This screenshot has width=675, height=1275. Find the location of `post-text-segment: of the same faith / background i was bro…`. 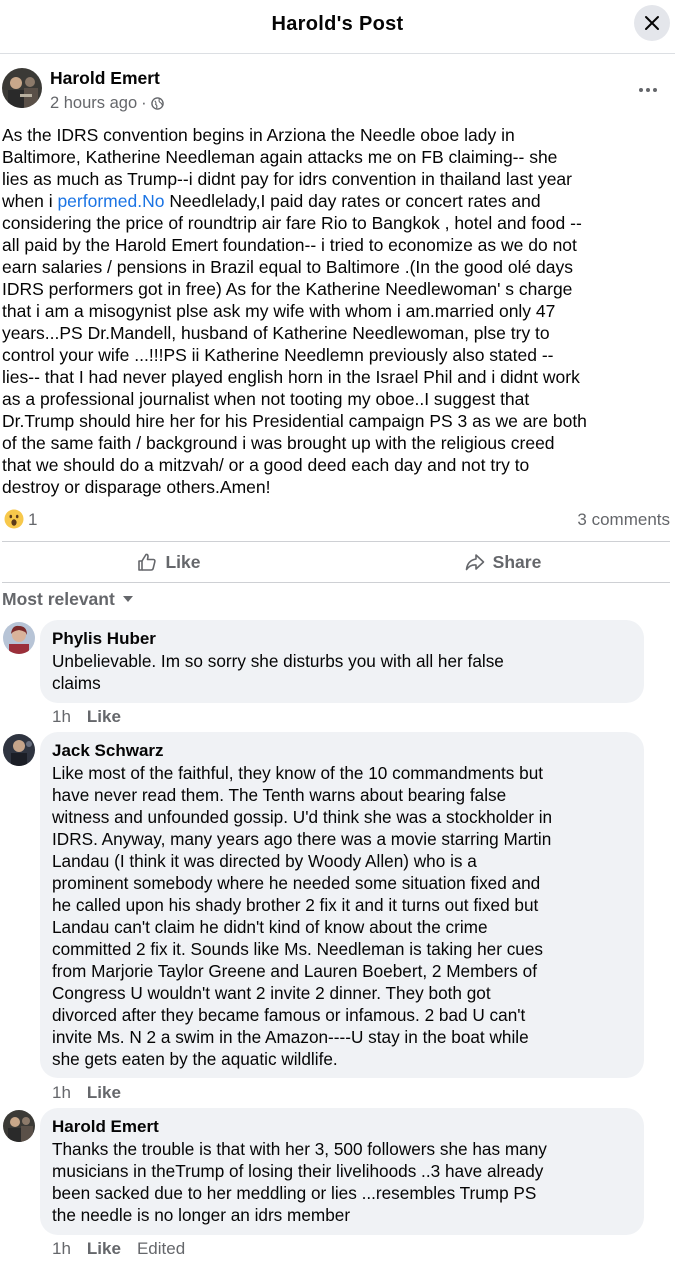

post-text-segment: of the same faith / background i was bro… is located at coordinates (278, 443).